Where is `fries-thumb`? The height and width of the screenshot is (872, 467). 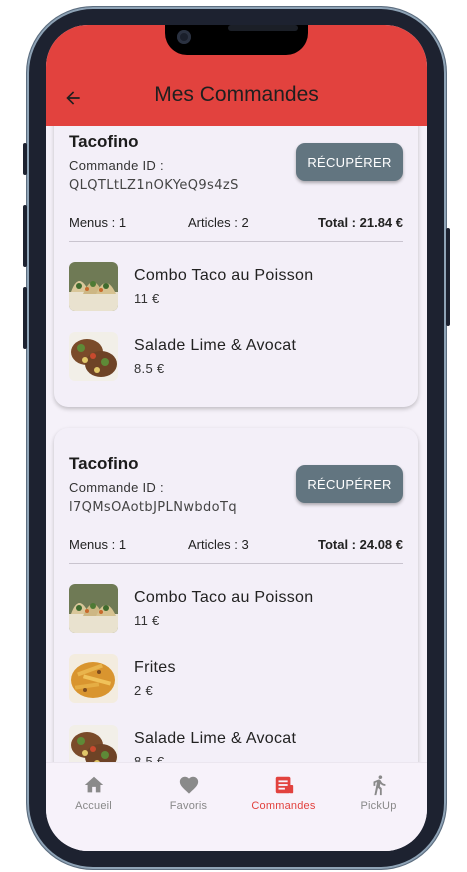 fries-thumb is located at coordinates (93, 678).